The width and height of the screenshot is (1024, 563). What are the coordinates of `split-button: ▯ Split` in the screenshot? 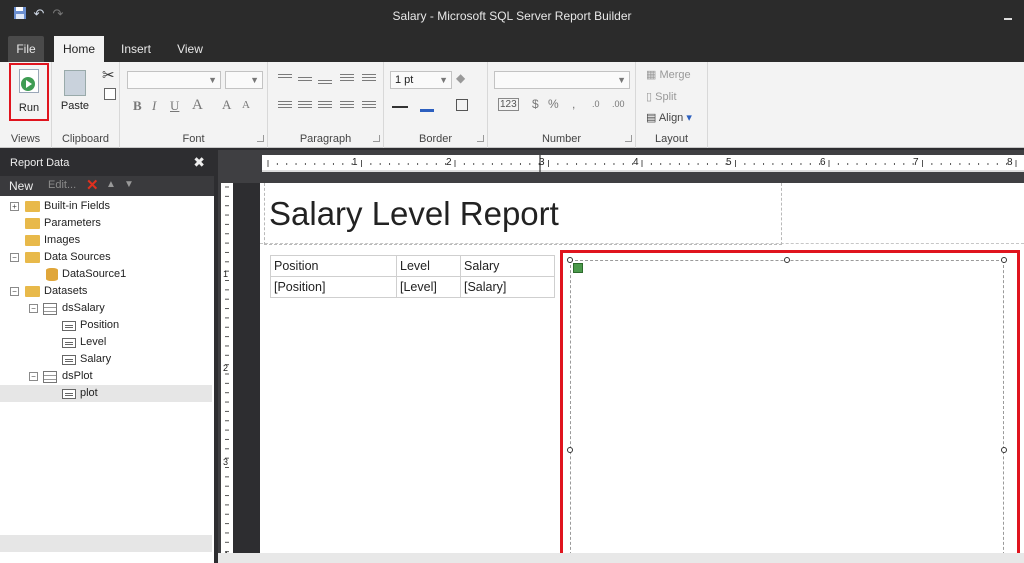 It's located at (661, 96).